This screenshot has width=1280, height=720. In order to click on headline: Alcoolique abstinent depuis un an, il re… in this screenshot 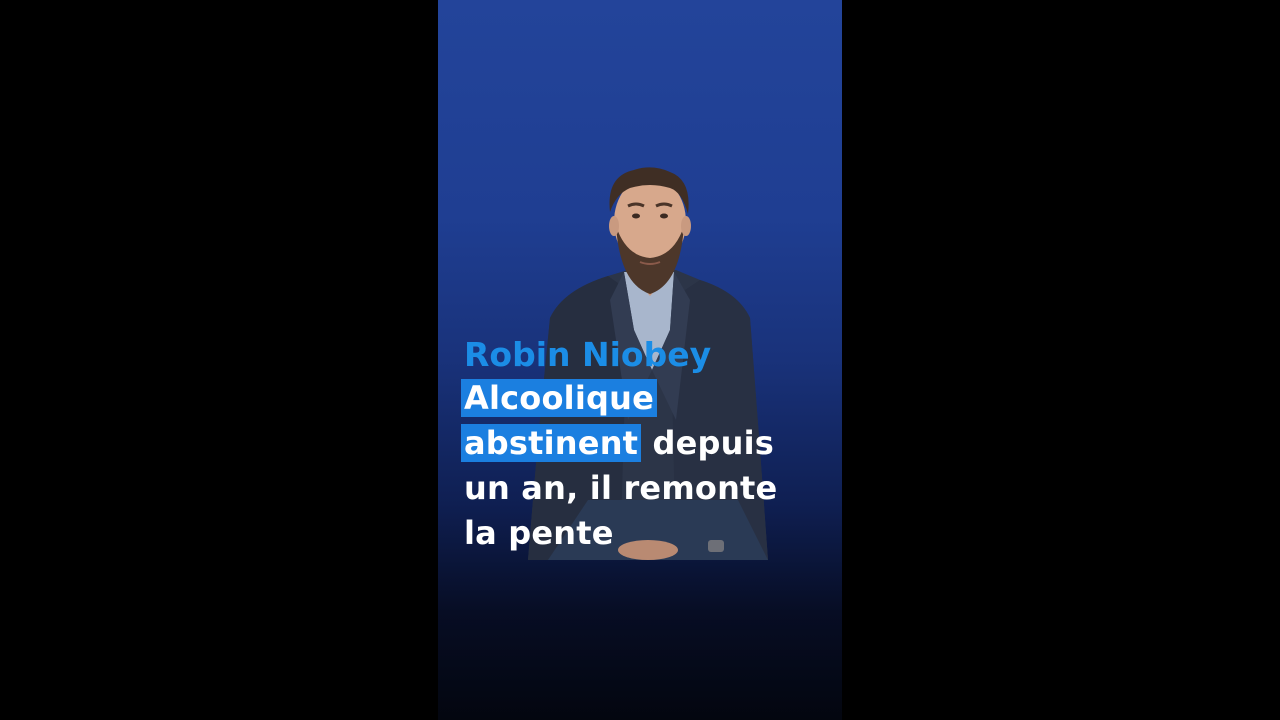, I will do `click(647, 466)`.